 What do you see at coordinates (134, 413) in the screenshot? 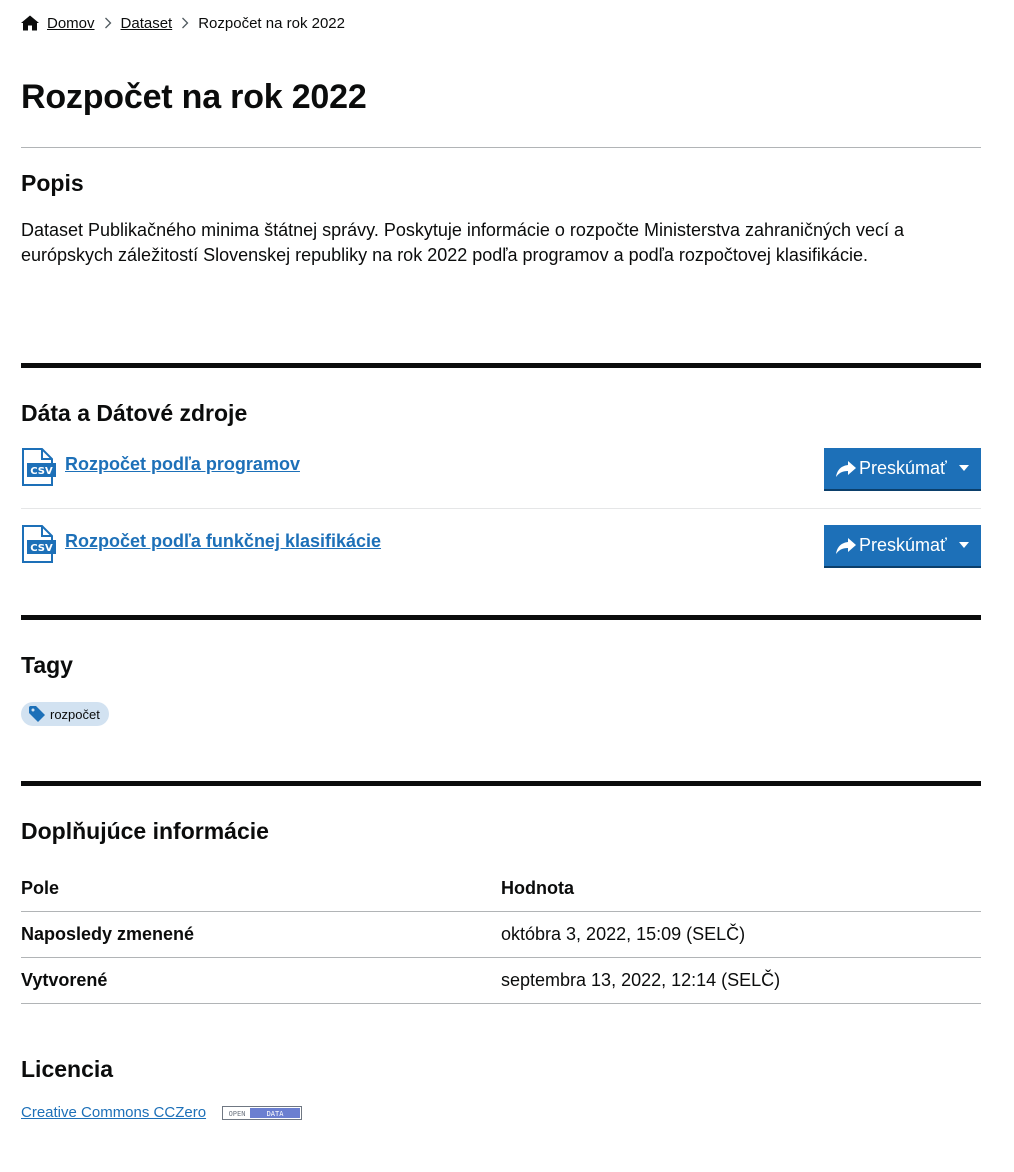
I see `resources-heading: Dáta a Dátové zdroje` at bounding box center [134, 413].